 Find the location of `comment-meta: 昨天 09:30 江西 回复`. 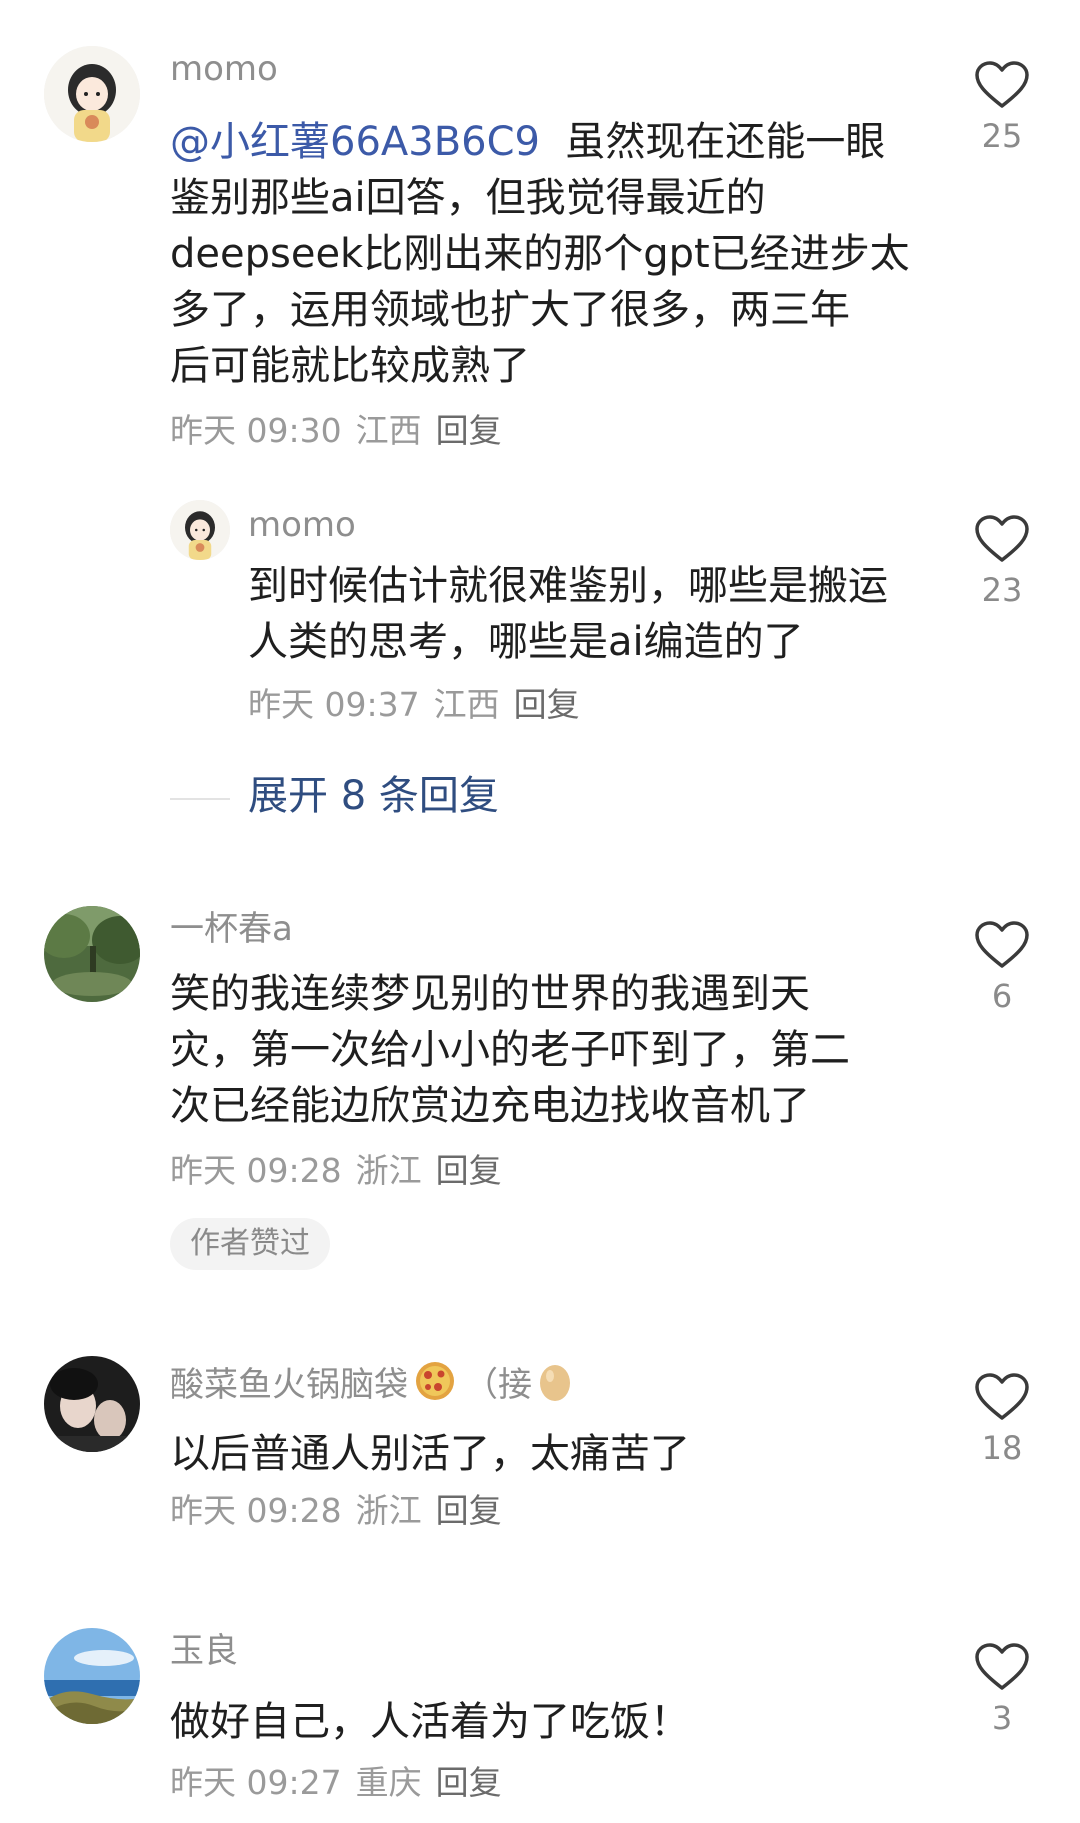

comment-meta: 昨天 09:30 江西 回复 is located at coordinates (343, 430).